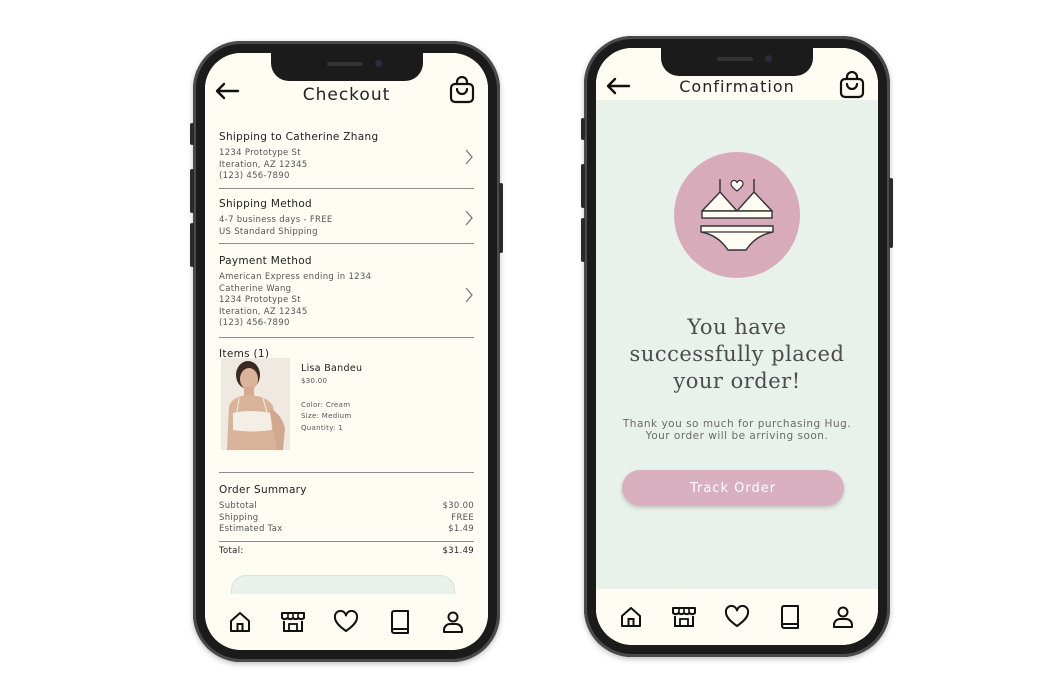 The width and height of the screenshot is (1038, 683). I want to click on method-line: 4-7 business days - FREE, so click(276, 220).